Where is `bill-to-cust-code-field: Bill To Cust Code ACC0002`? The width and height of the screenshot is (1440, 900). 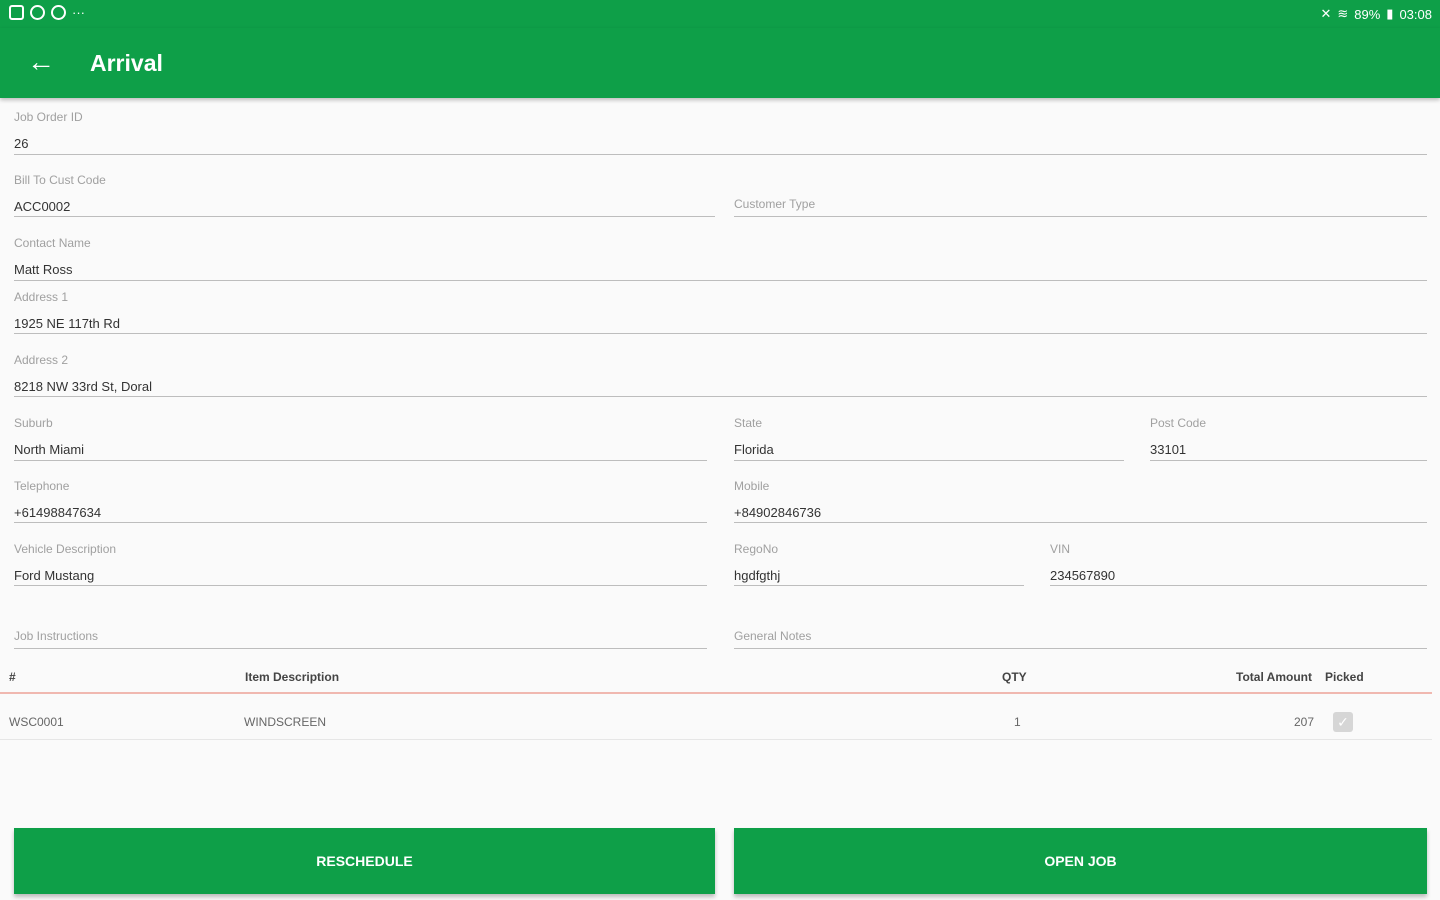
bill-to-cust-code-field: Bill To Cust Code ACC0002 is located at coordinates (364, 195).